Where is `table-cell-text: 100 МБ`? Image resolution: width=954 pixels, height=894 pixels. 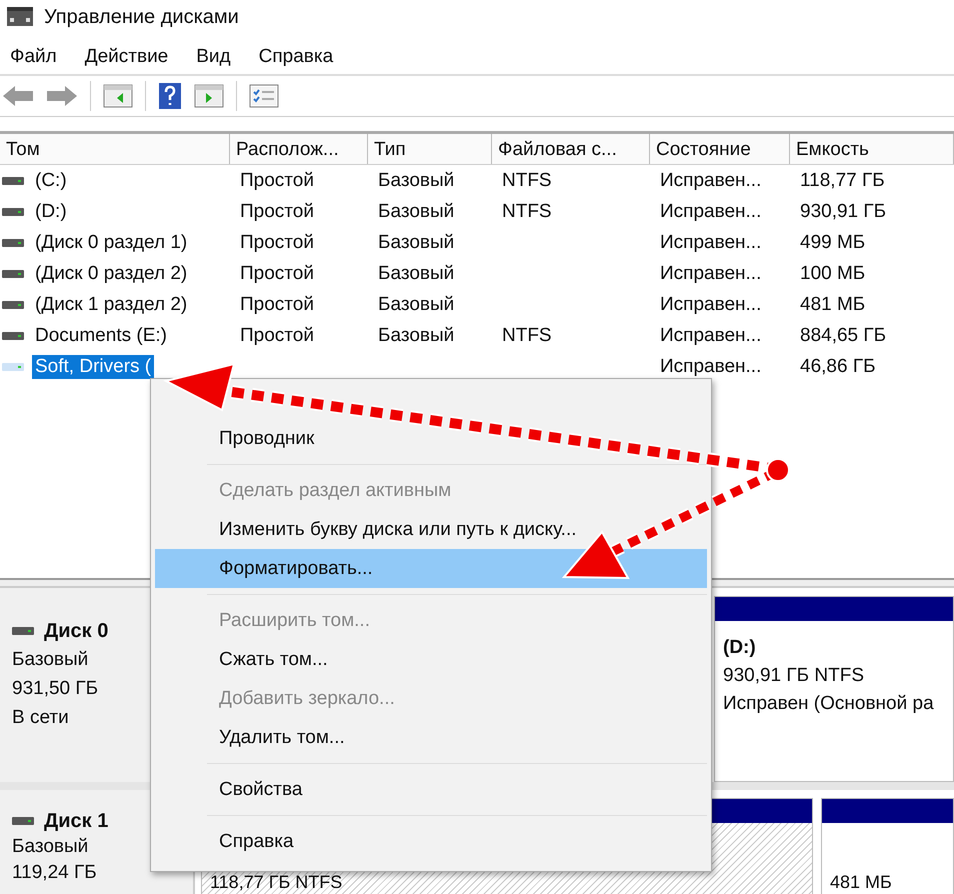
table-cell-text: 100 МБ is located at coordinates (832, 273).